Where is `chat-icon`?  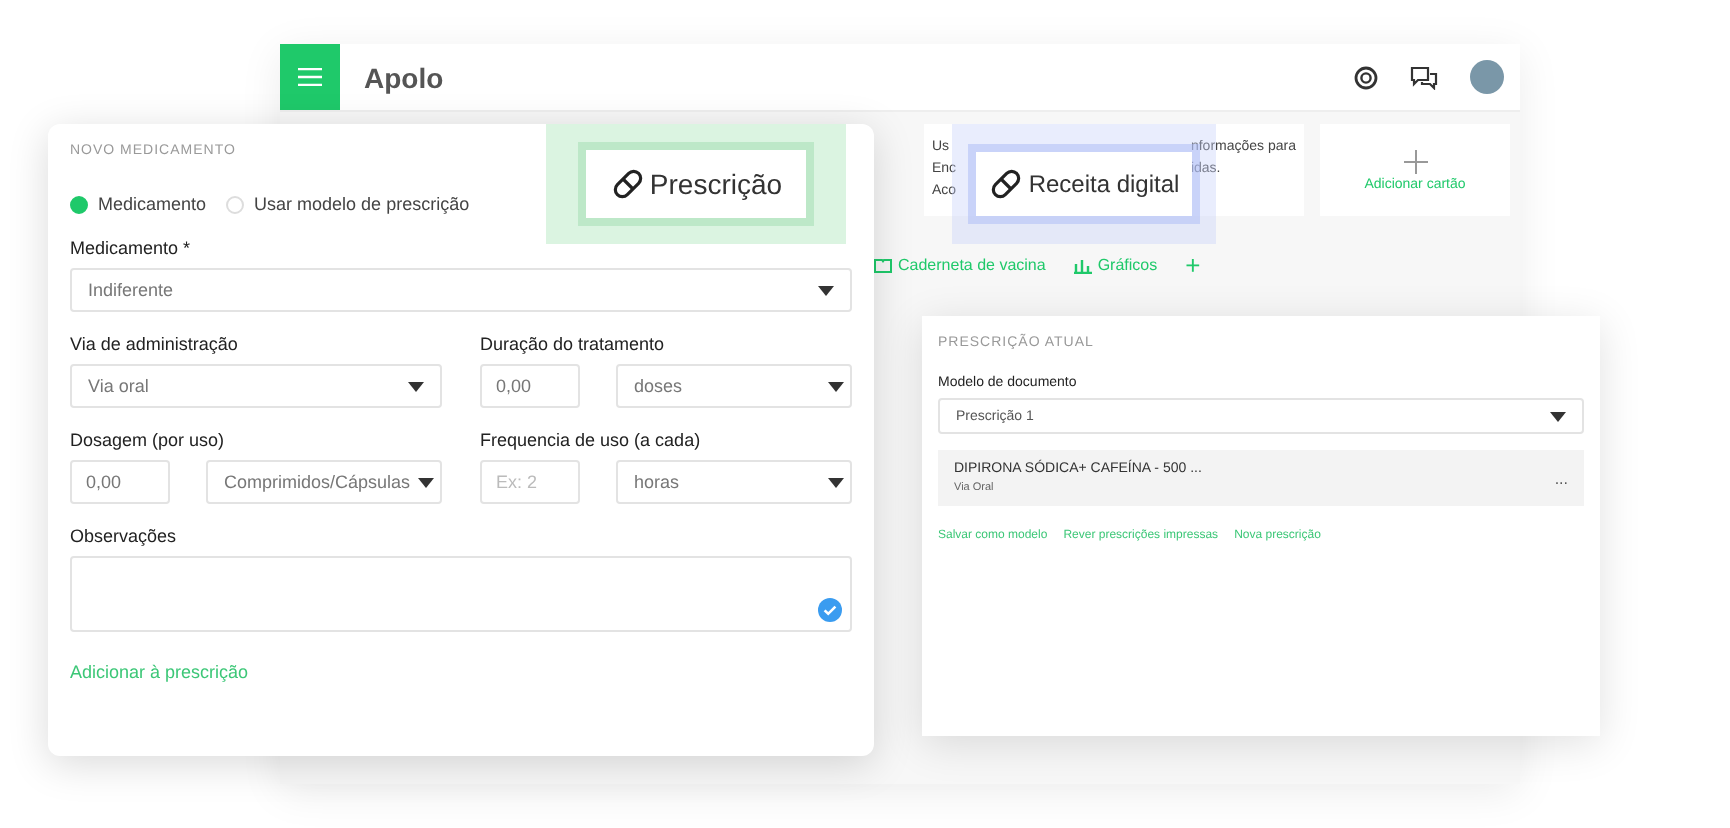
chat-icon is located at coordinates (1424, 77).